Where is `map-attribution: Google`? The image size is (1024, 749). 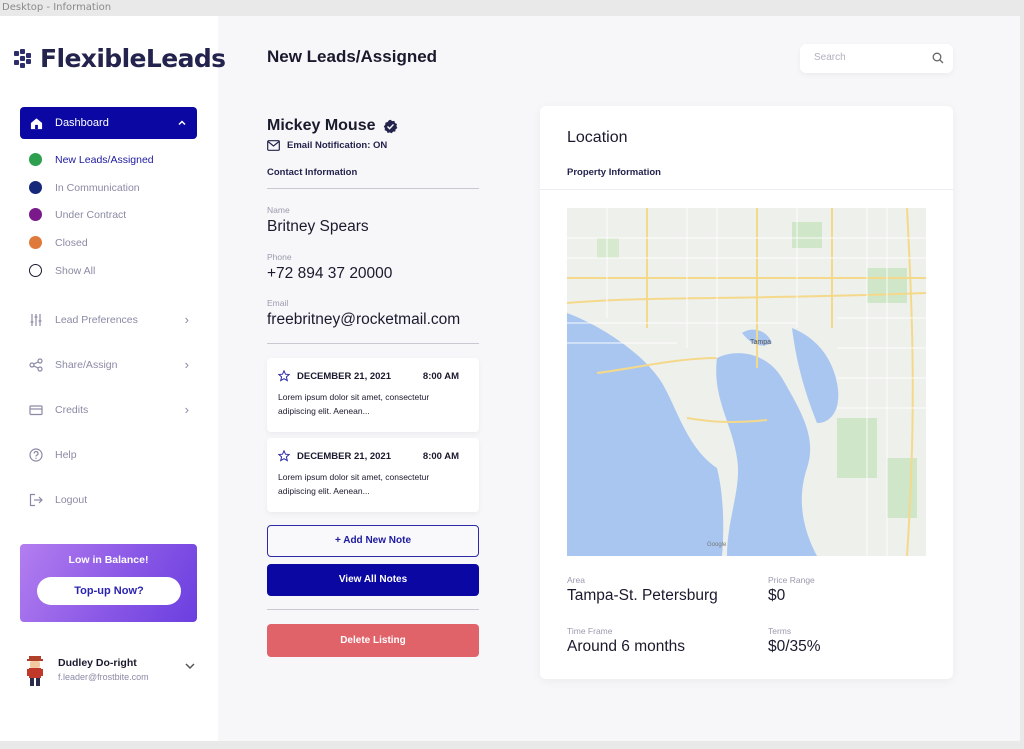
map-attribution: Google is located at coordinates (717, 545).